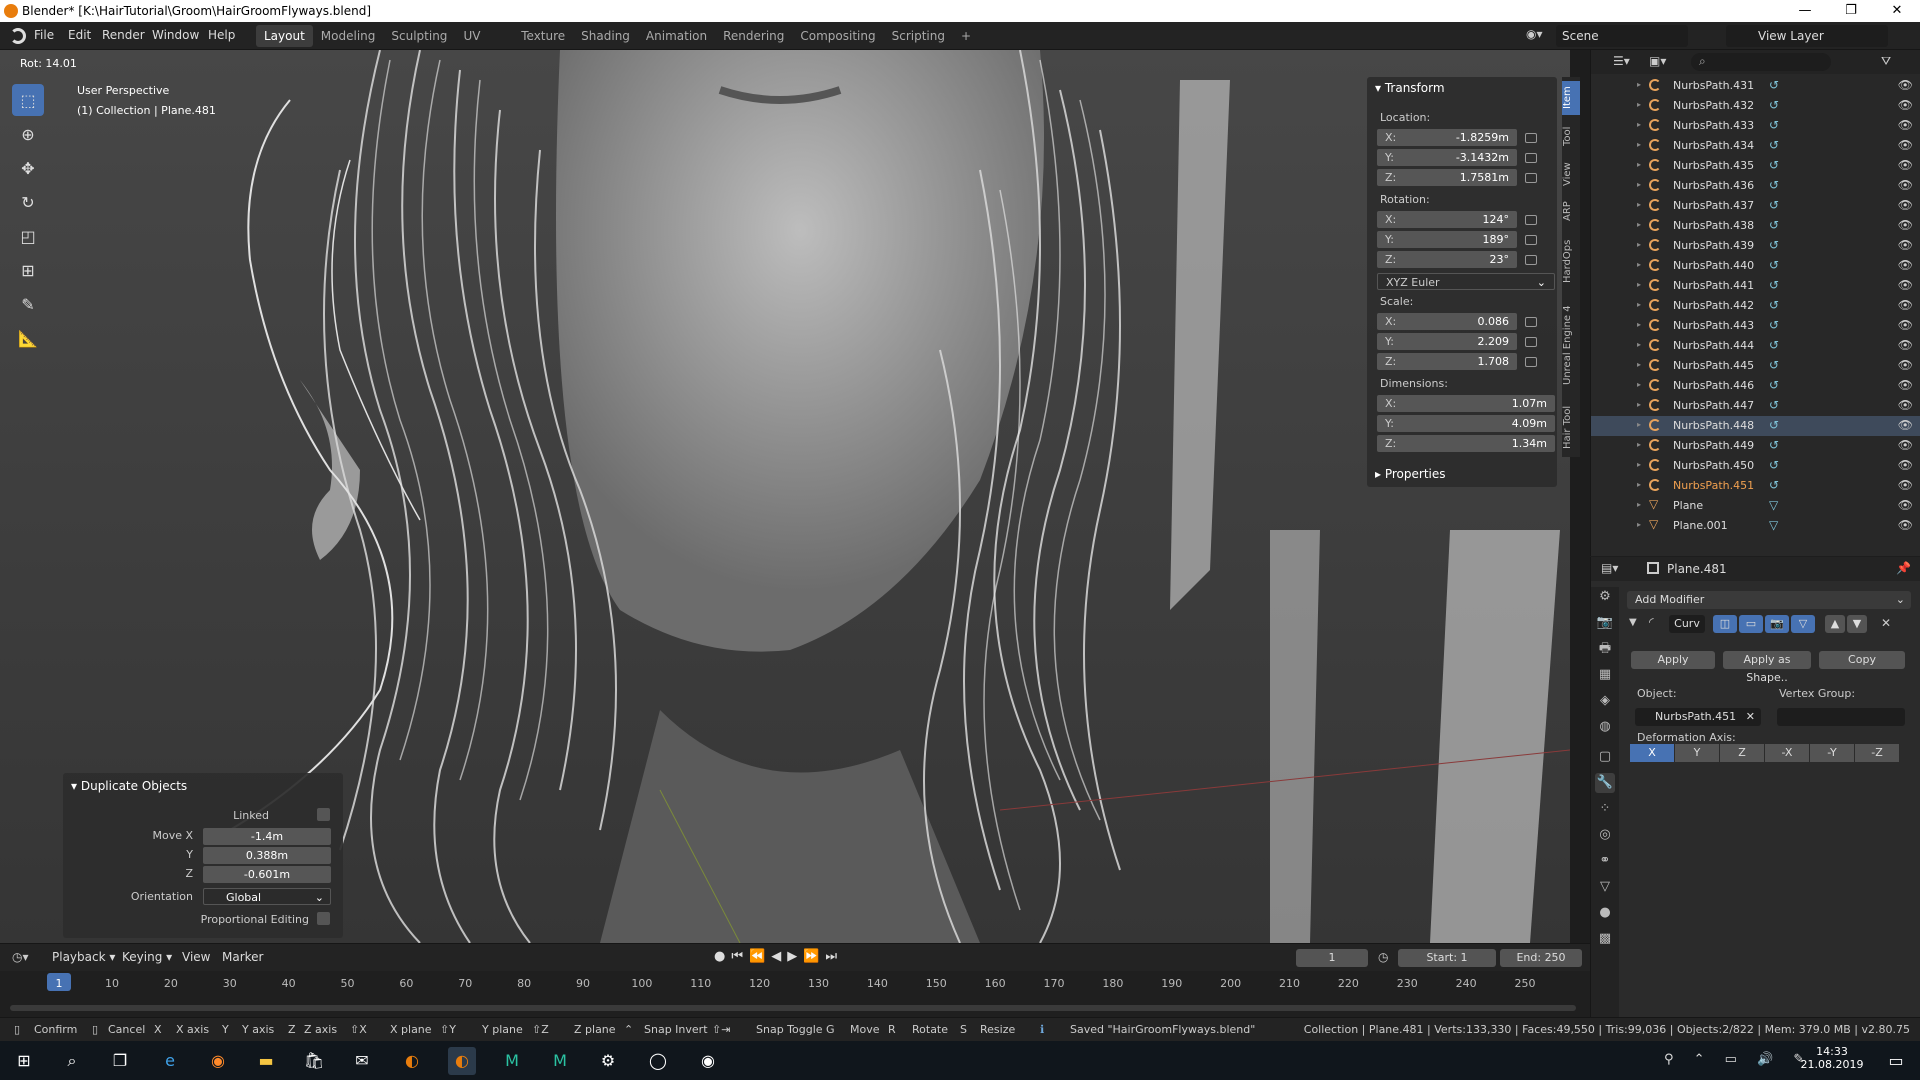 This screenshot has height=1080, width=1920. I want to click on texture-tab-icon: ▩, so click(1605, 939).